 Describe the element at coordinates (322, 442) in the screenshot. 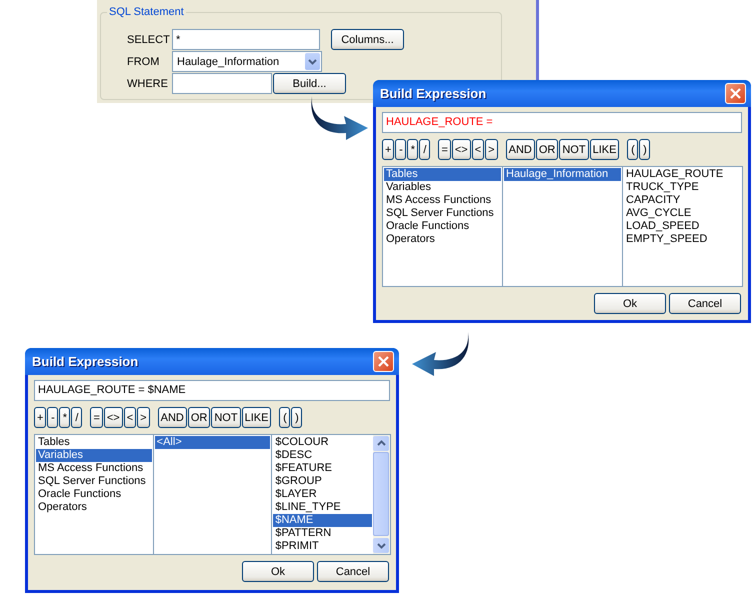

I see `list-item: $COLOUR` at that location.